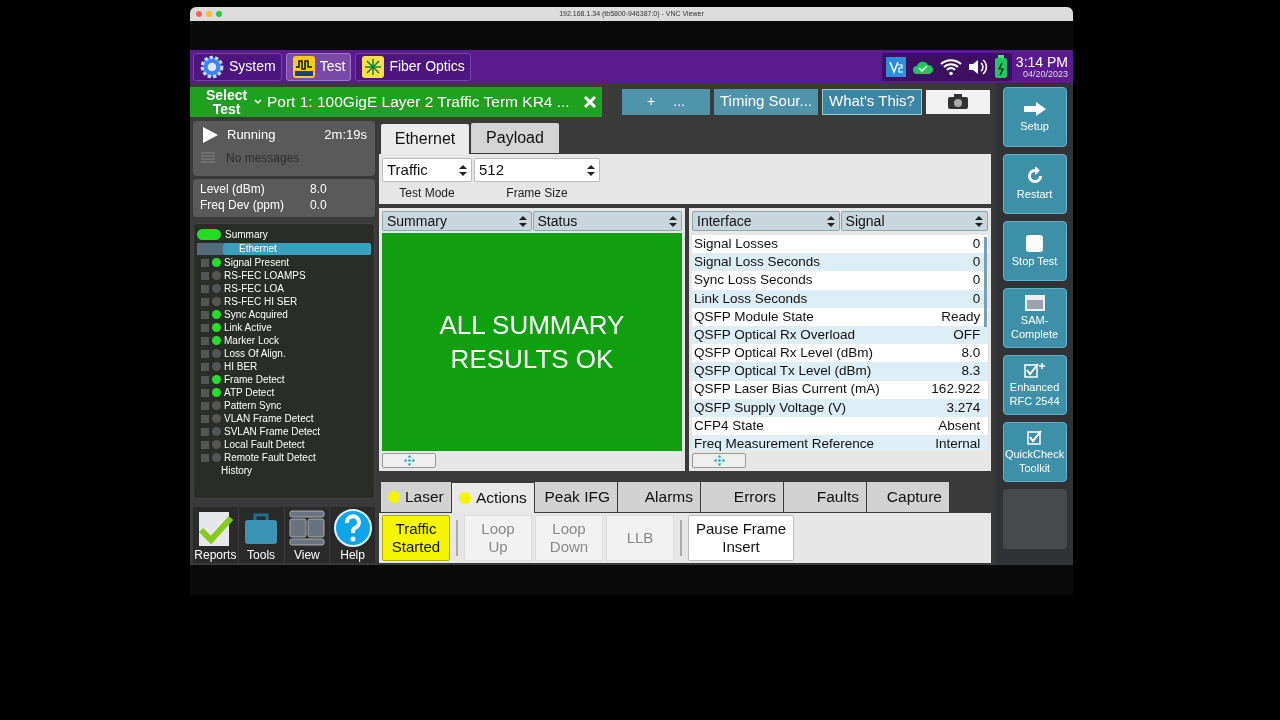  What do you see at coordinates (607, 221) in the screenshot?
I see `column-selector: Status` at bounding box center [607, 221].